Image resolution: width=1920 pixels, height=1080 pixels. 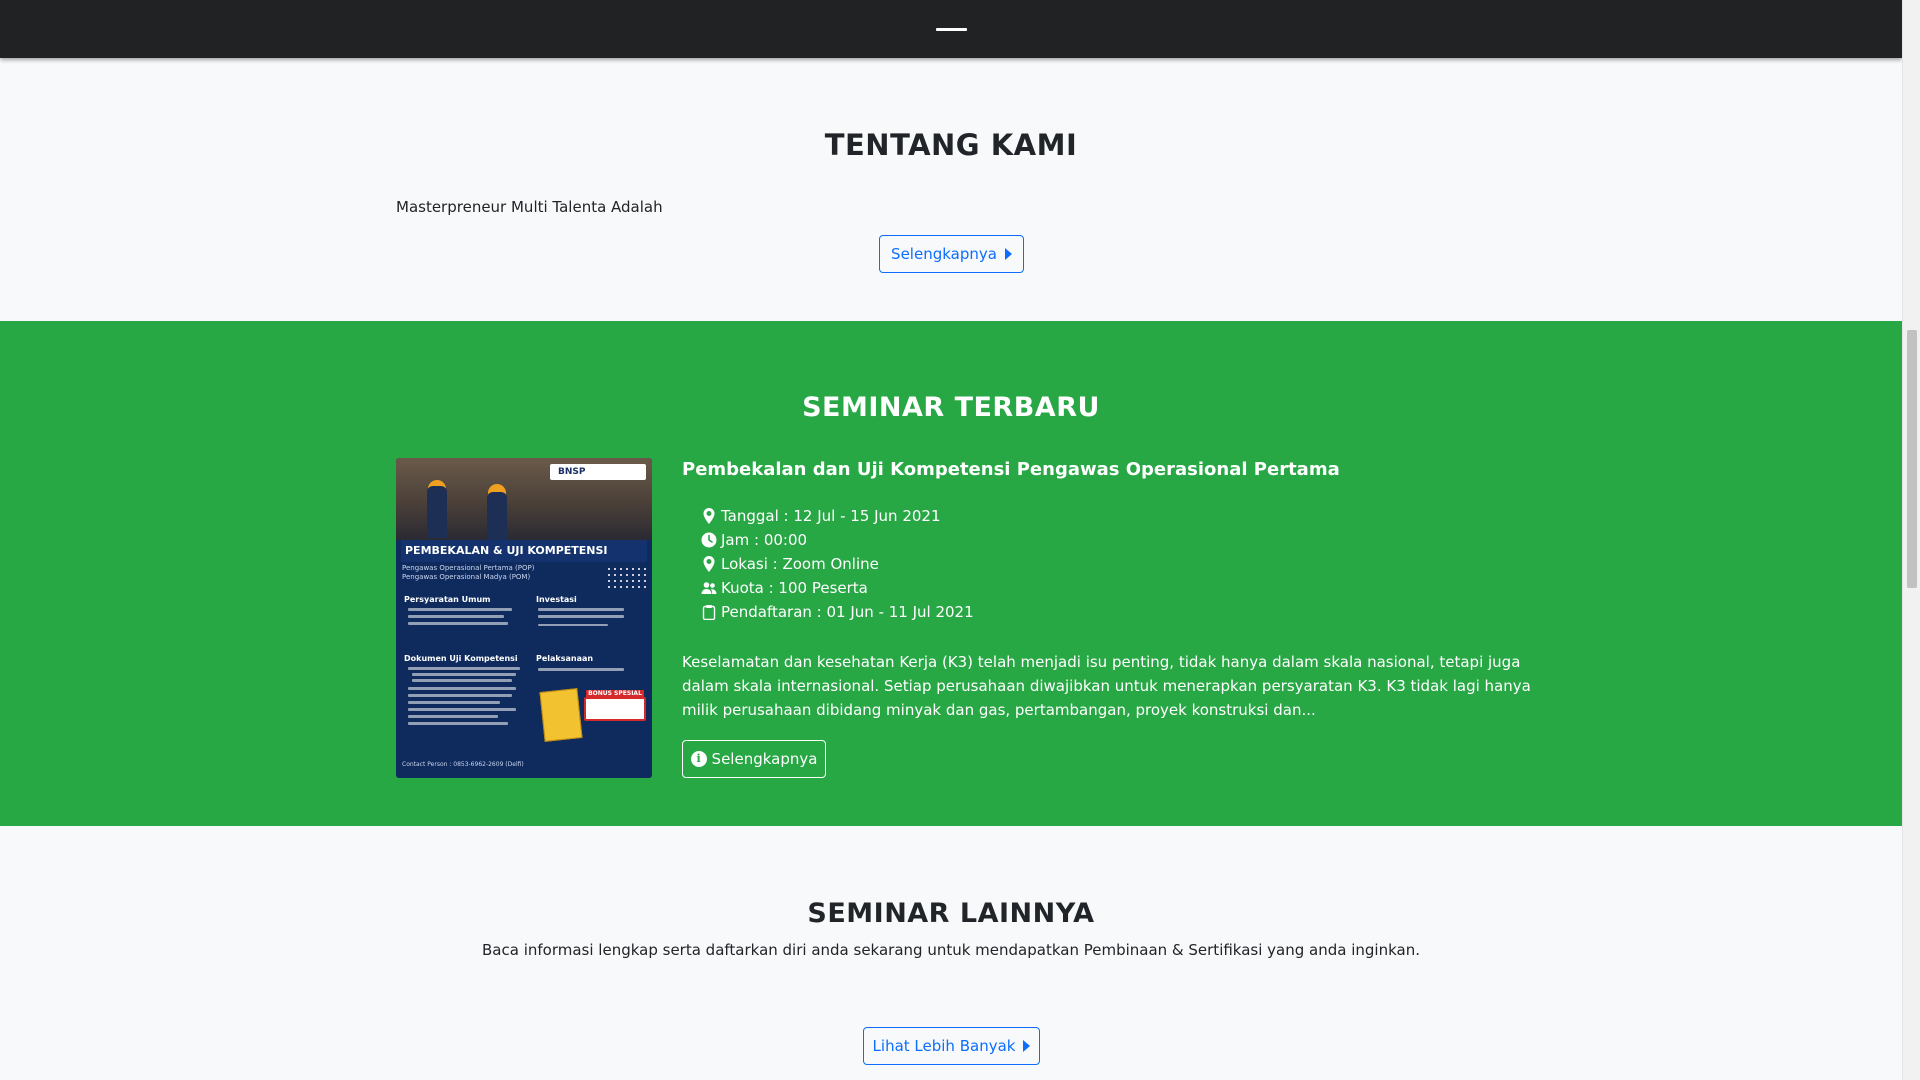 What do you see at coordinates (944, 254) in the screenshot?
I see `about-more-label: Selengkapnya` at bounding box center [944, 254].